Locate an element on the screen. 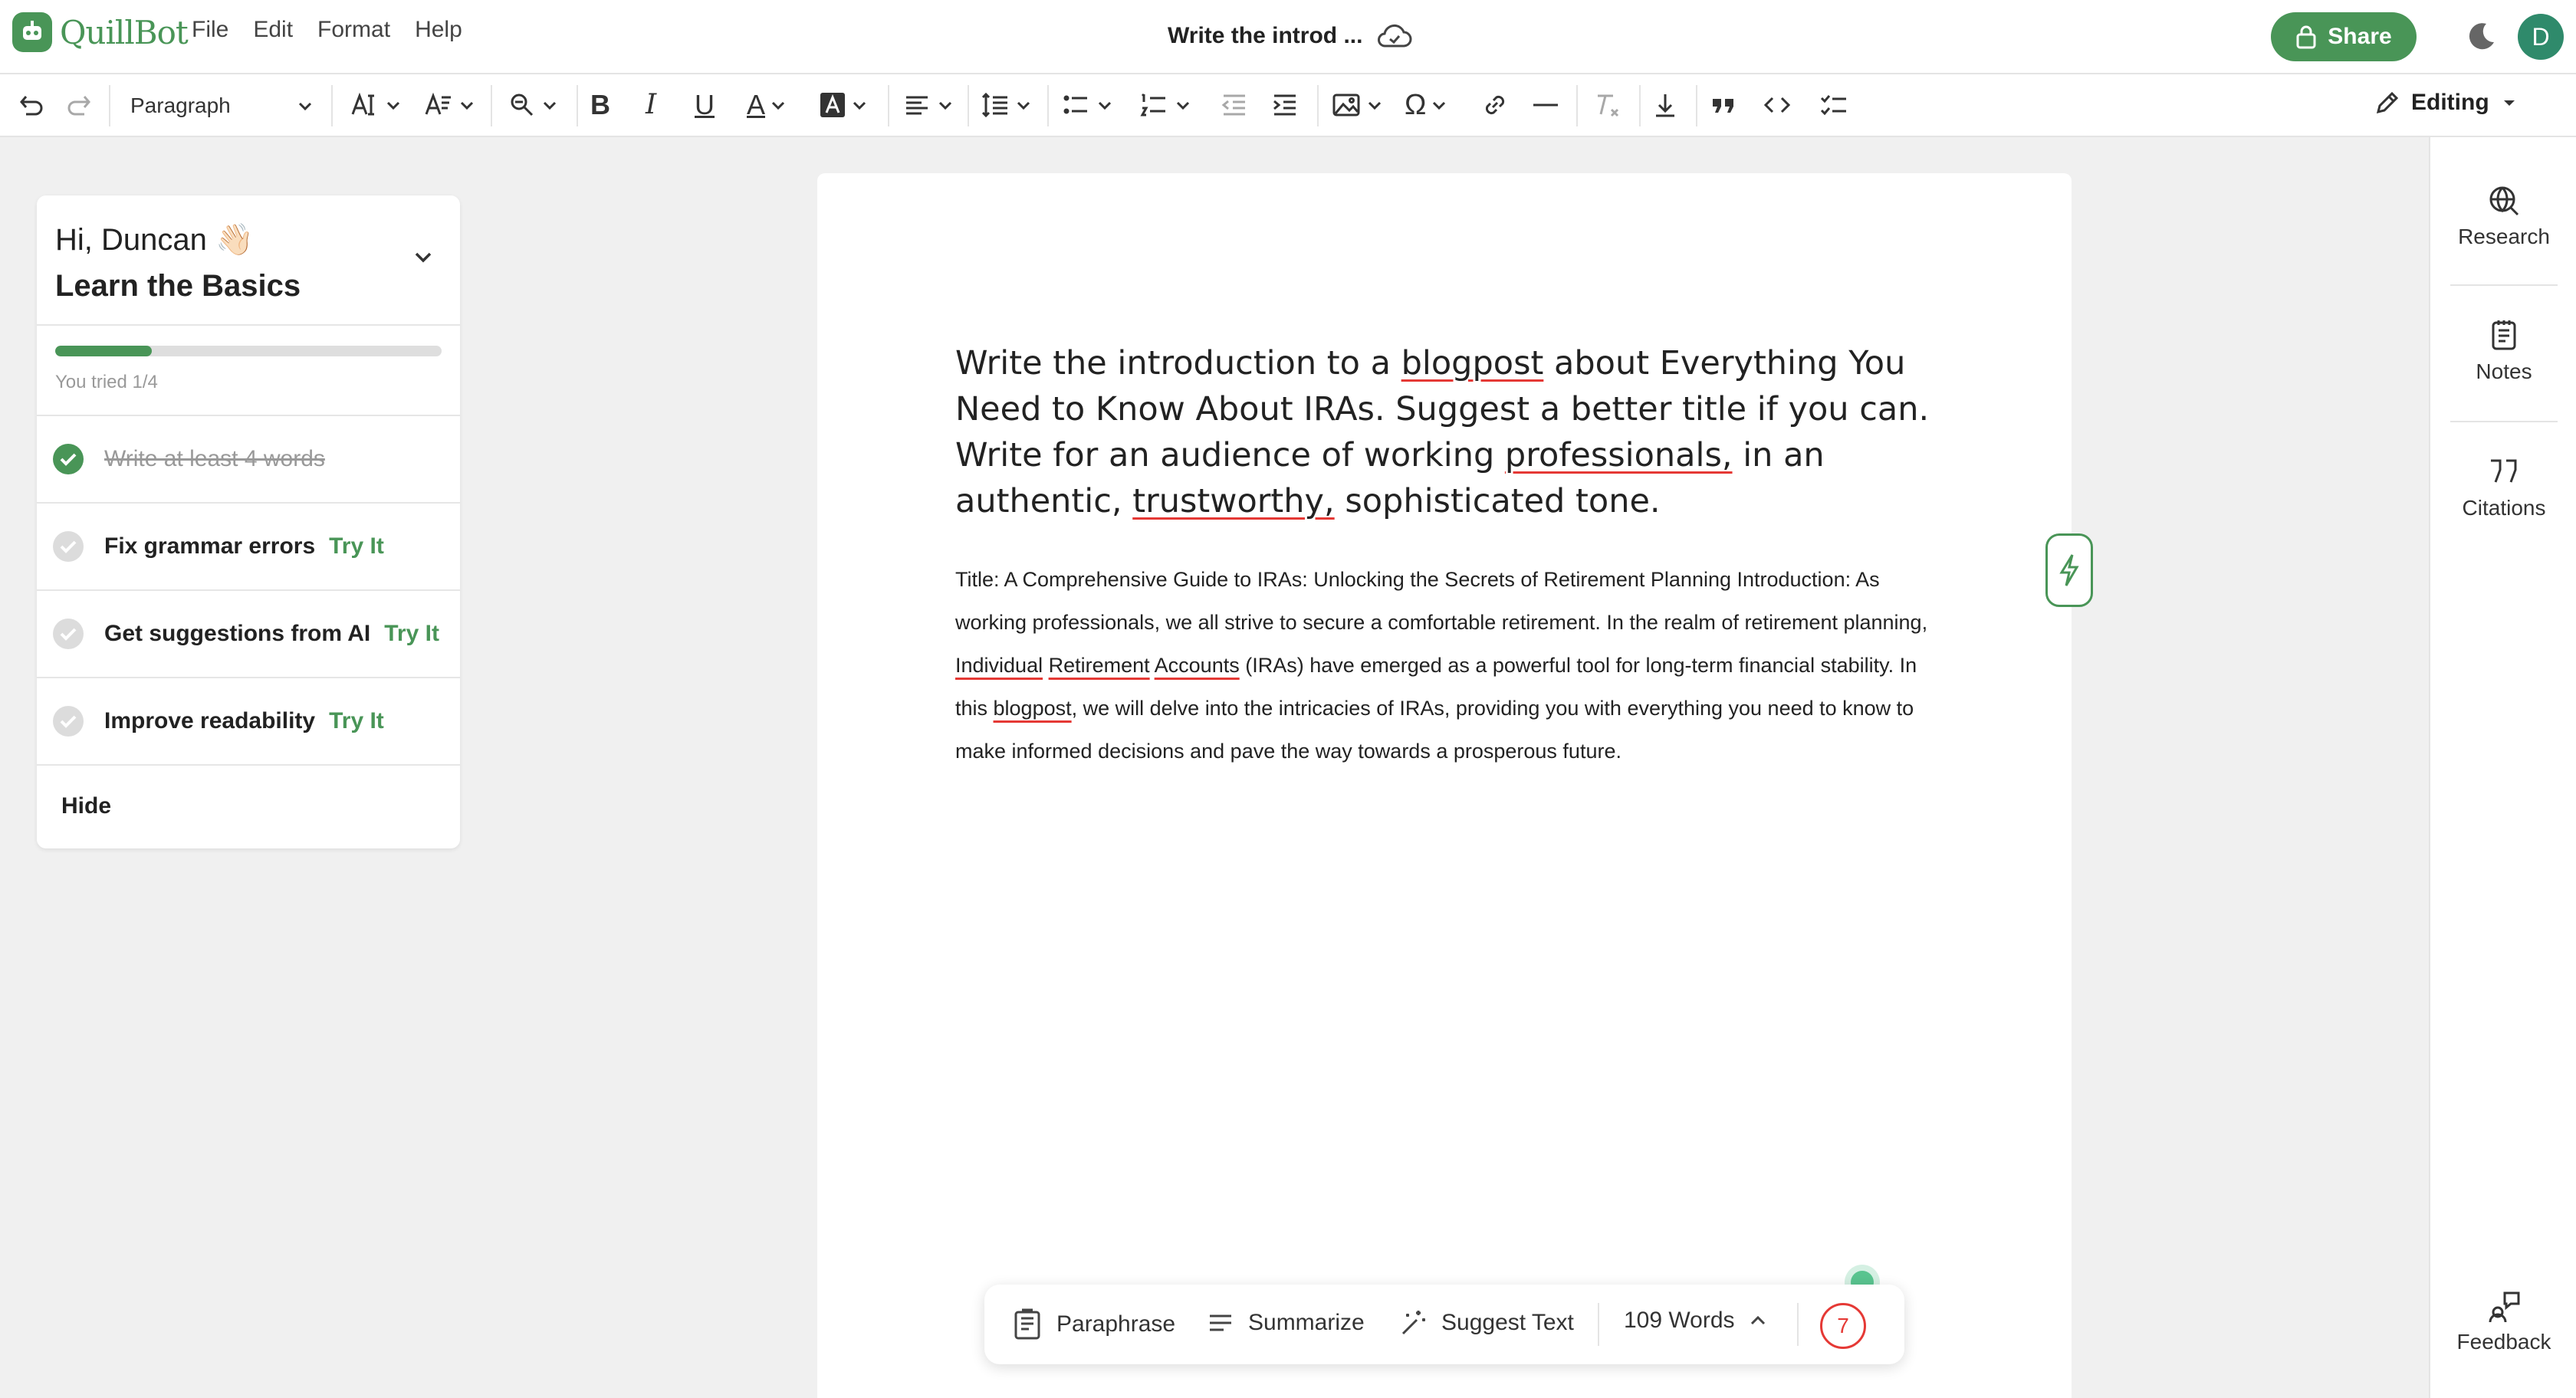 The height and width of the screenshot is (1398, 2576). redo-icon is located at coordinates (80, 105).